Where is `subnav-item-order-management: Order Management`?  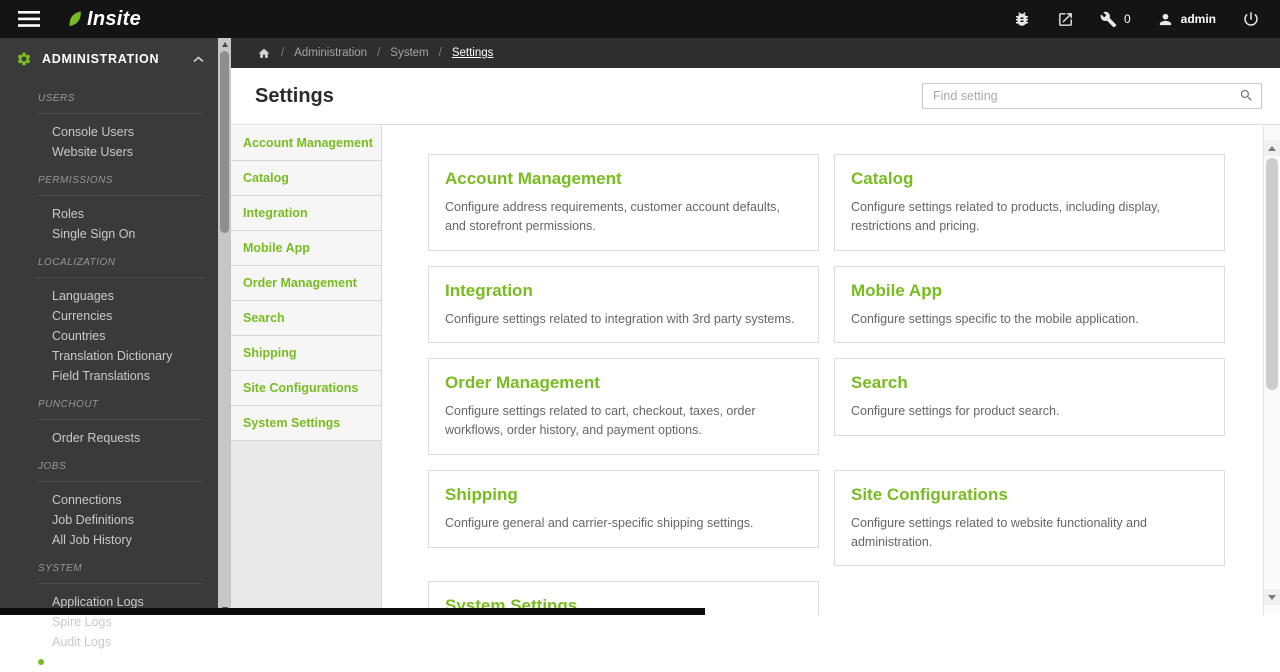
subnav-item-order-management: Order Management is located at coordinates (306, 283).